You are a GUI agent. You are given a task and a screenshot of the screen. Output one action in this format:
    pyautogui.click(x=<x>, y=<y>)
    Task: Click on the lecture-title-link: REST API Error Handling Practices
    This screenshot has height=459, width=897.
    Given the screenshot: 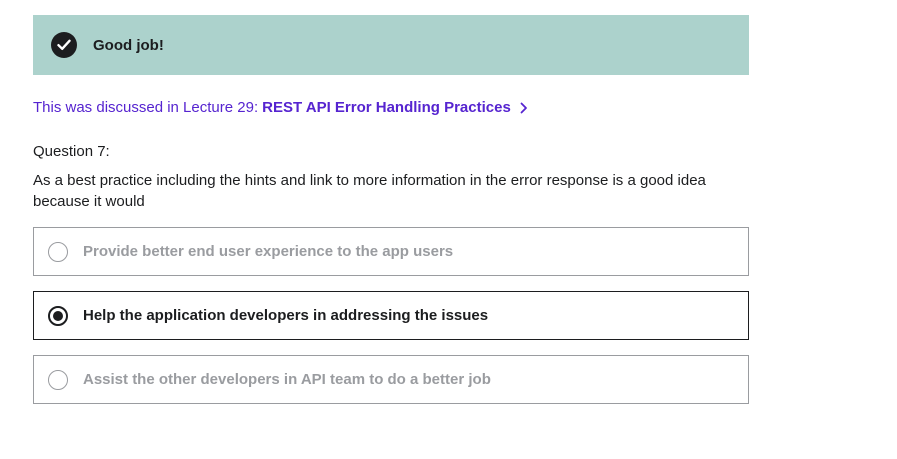 What is the action you would take?
    pyautogui.click(x=386, y=107)
    